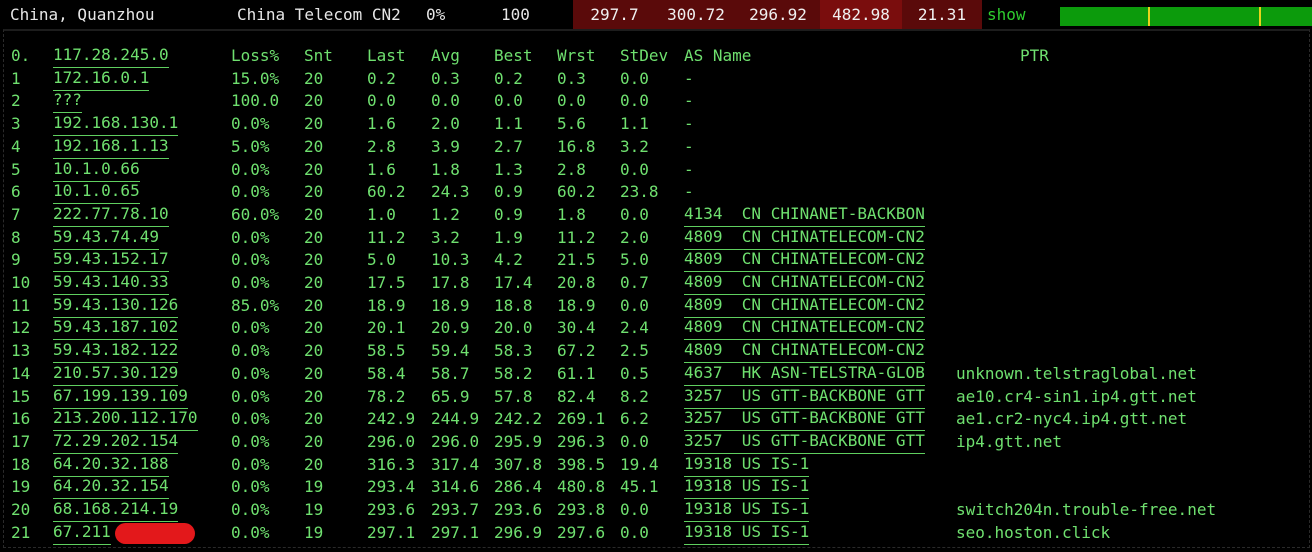 This screenshot has width=1312, height=552. What do you see at coordinates (82, 533) in the screenshot?
I see `hop-host-link: 67.211` at bounding box center [82, 533].